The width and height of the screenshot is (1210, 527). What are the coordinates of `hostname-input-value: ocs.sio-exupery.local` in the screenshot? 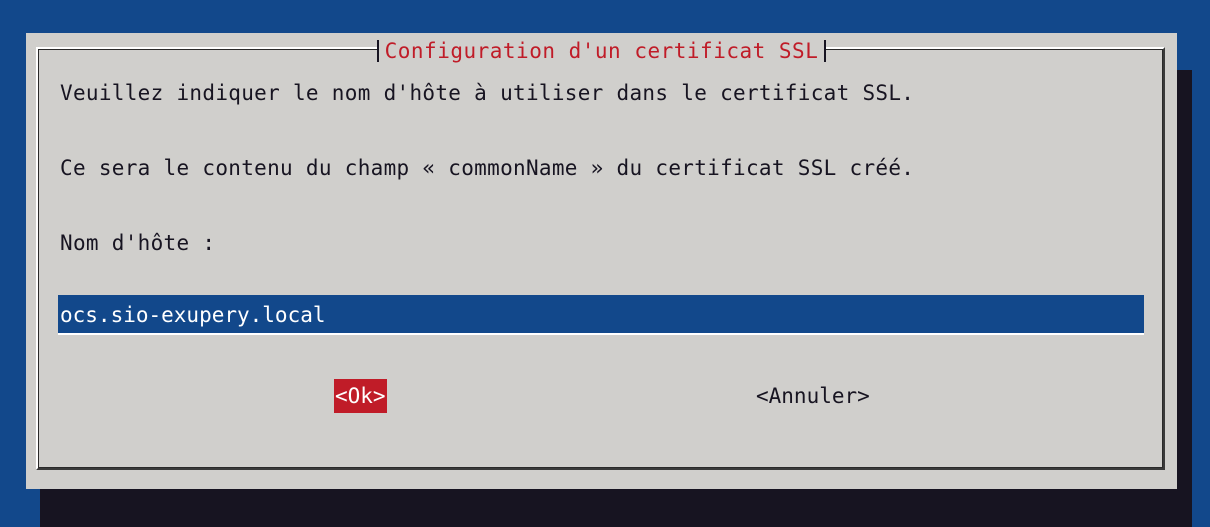 It's located at (193, 315).